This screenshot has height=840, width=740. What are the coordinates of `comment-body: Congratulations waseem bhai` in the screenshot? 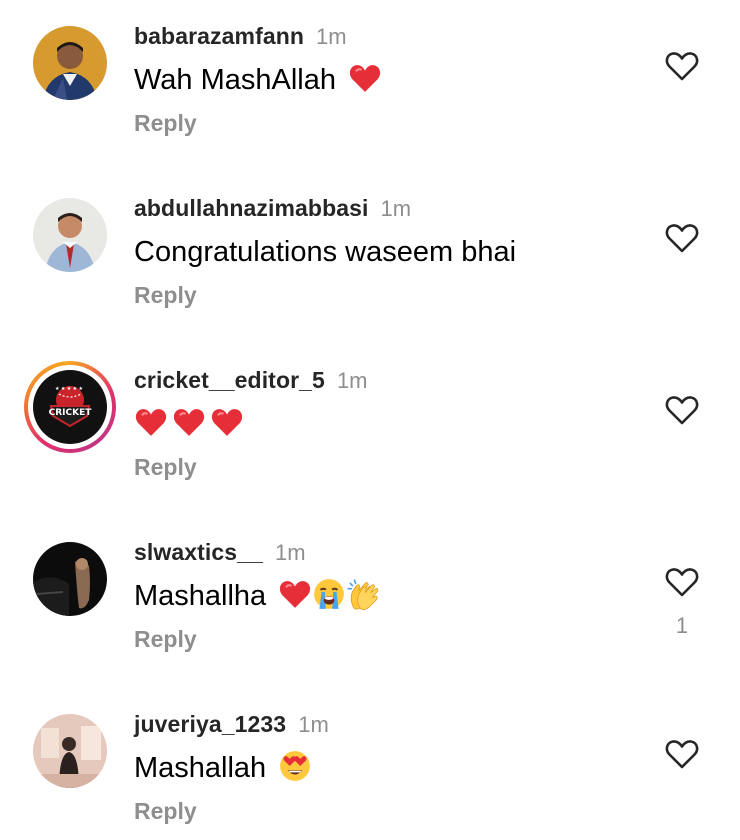 It's located at (325, 252).